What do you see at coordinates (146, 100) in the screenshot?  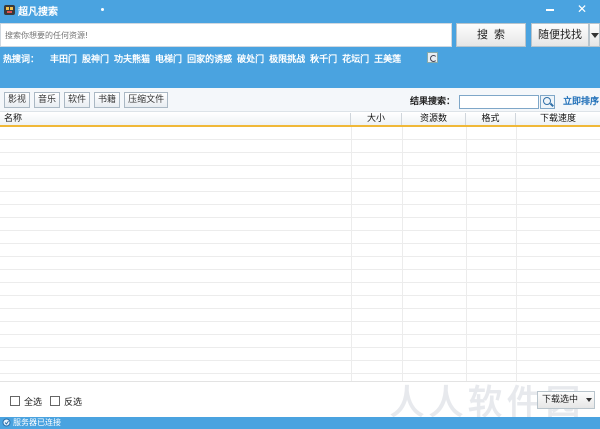 I see `tab-archives: 压缩文件` at bounding box center [146, 100].